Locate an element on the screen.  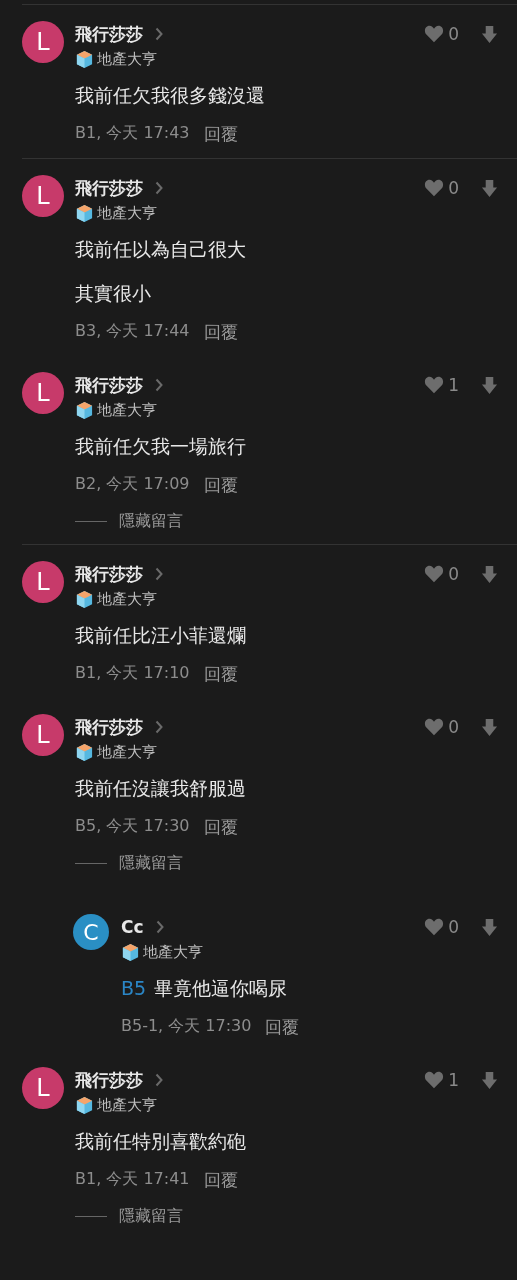
comment-text: 我前任比汪小菲還爛 is located at coordinates (161, 635).